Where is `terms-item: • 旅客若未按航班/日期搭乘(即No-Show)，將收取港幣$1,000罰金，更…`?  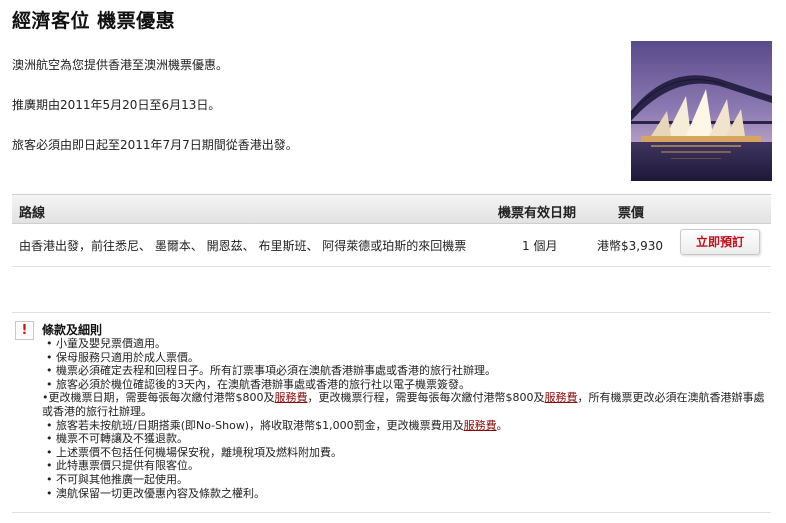 terms-item: • 旅客若未按航班/日期搭乘(即No-Show)，將收取港幣$1,000罰金，更… is located at coordinates (404, 426).